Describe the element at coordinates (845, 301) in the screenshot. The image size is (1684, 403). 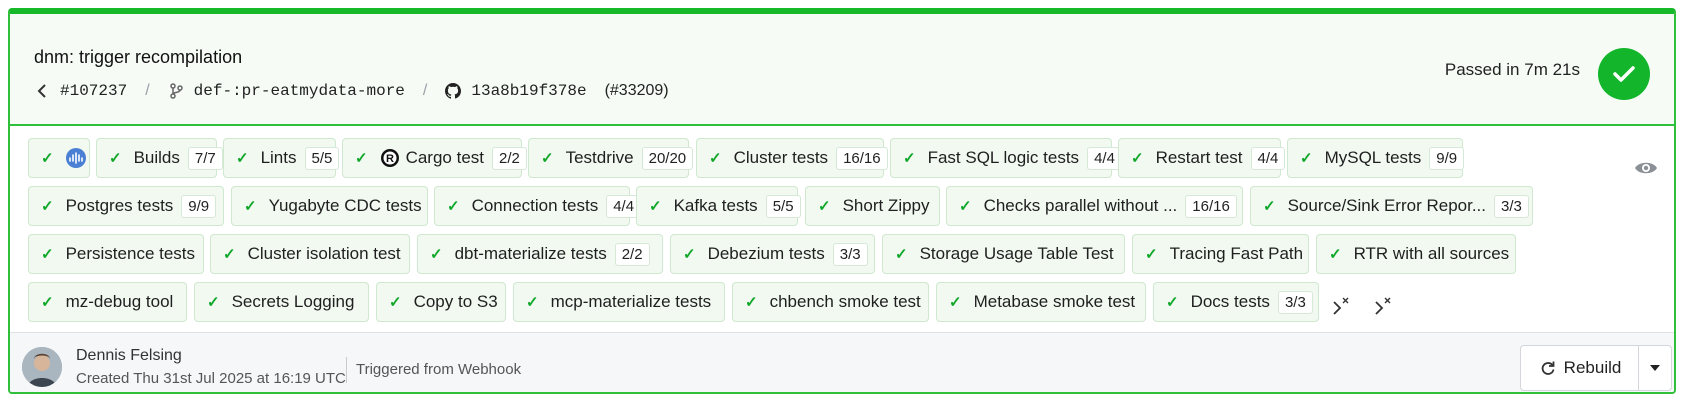
I see `job-label: chbench smoke test` at that location.